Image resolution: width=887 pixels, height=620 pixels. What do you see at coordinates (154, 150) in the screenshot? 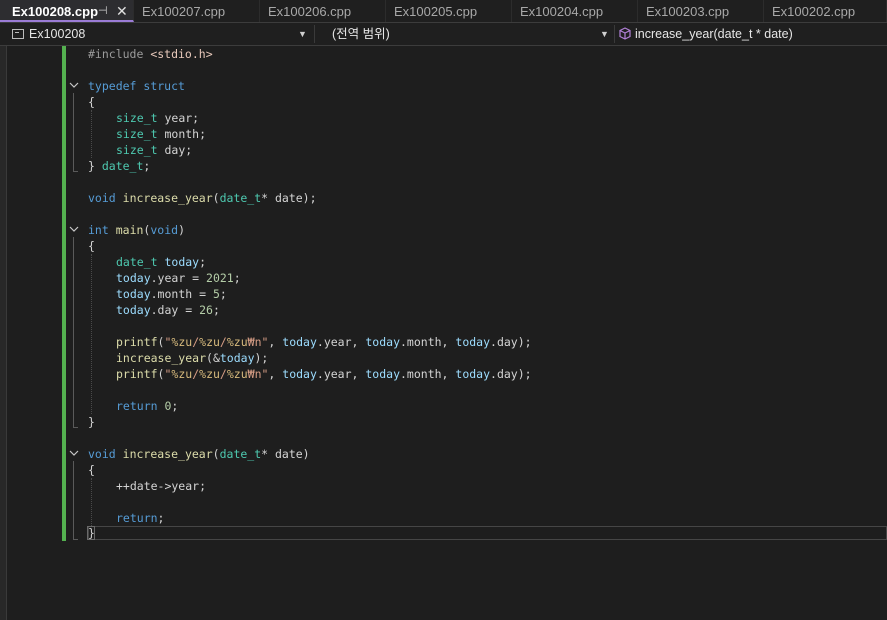
I see `code-line-7: size_t day;` at bounding box center [154, 150].